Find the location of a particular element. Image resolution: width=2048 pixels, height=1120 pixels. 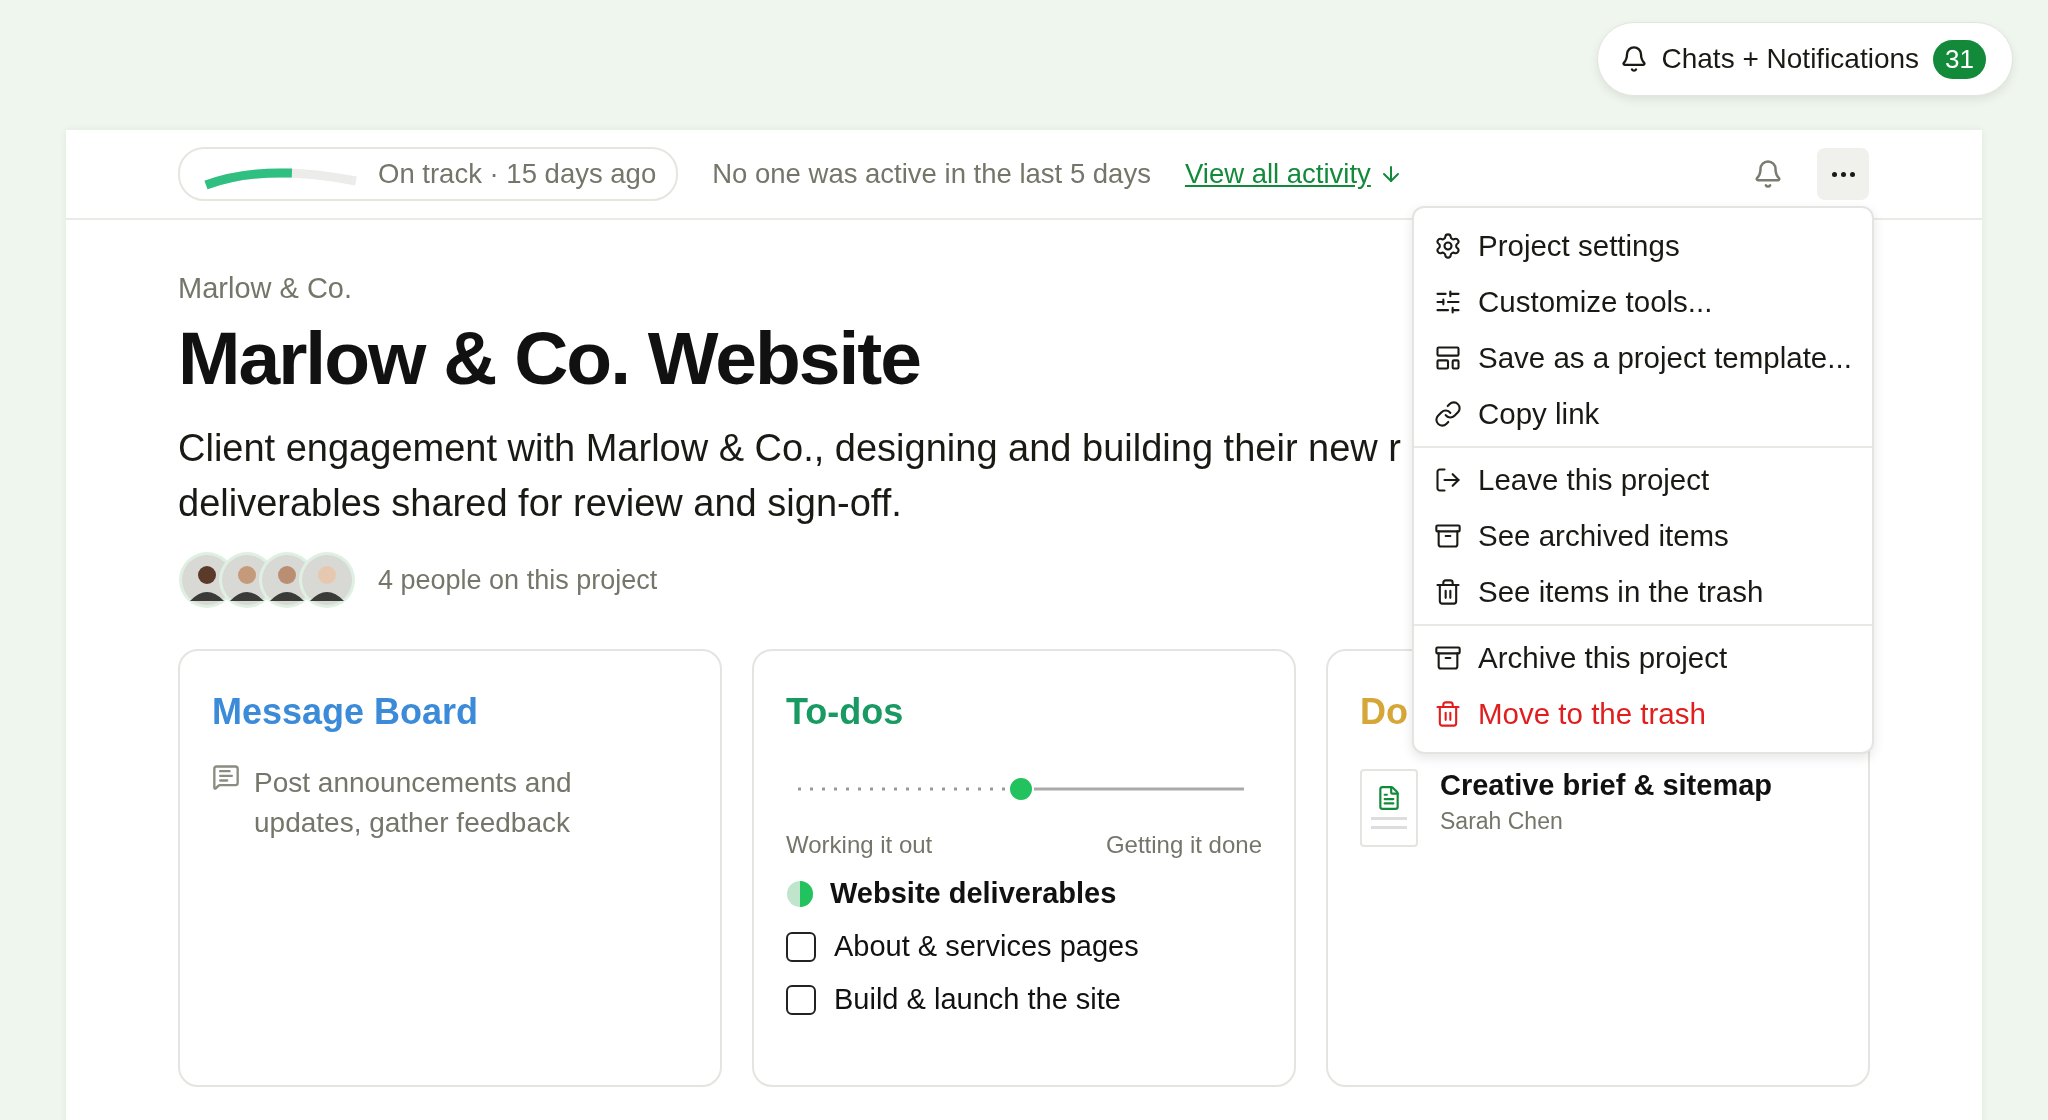

progress-pie-icon is located at coordinates (800, 893).